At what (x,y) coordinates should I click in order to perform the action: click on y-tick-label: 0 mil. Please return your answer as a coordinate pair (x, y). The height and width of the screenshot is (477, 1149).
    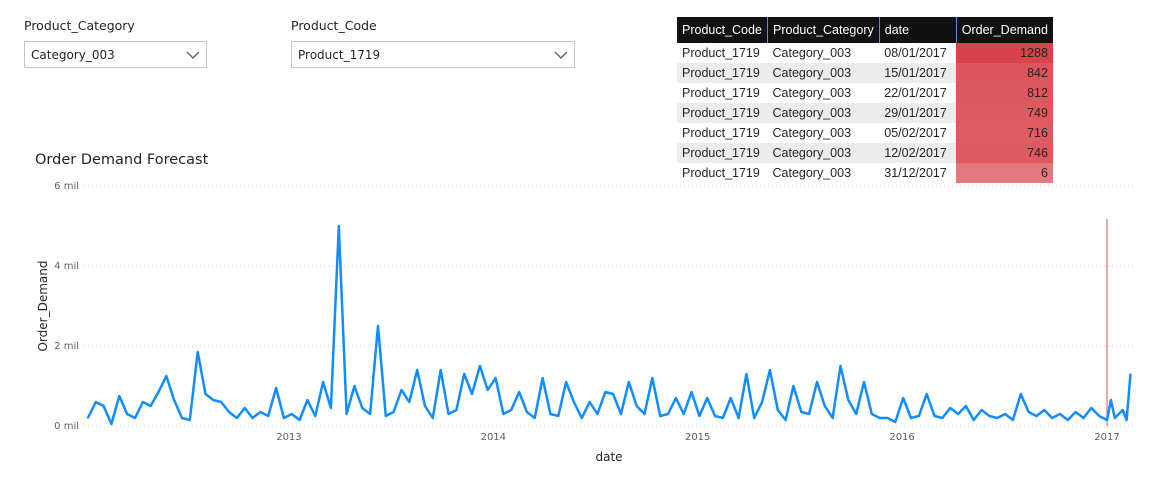
    Looking at the image, I should click on (66, 426).